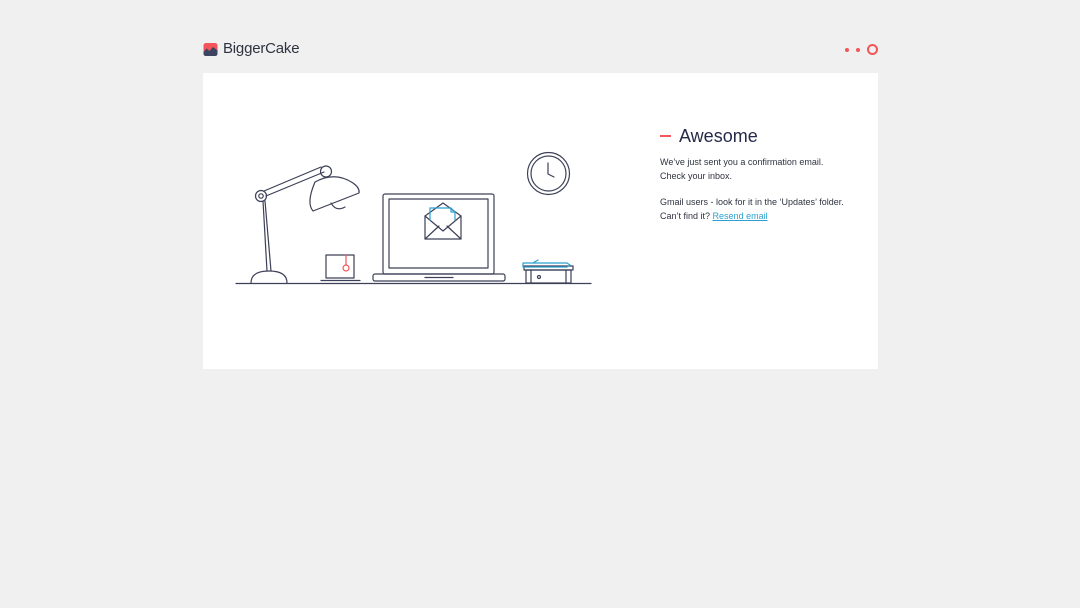  What do you see at coordinates (861, 49) in the screenshot?
I see `step-indicator` at bounding box center [861, 49].